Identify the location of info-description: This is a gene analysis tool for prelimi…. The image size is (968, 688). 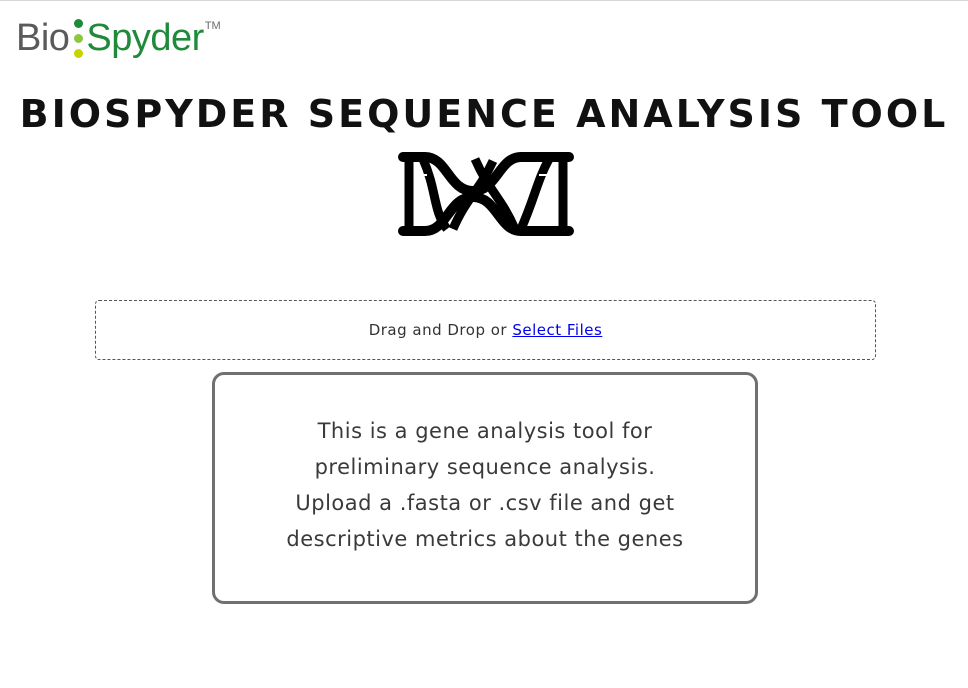
(485, 485).